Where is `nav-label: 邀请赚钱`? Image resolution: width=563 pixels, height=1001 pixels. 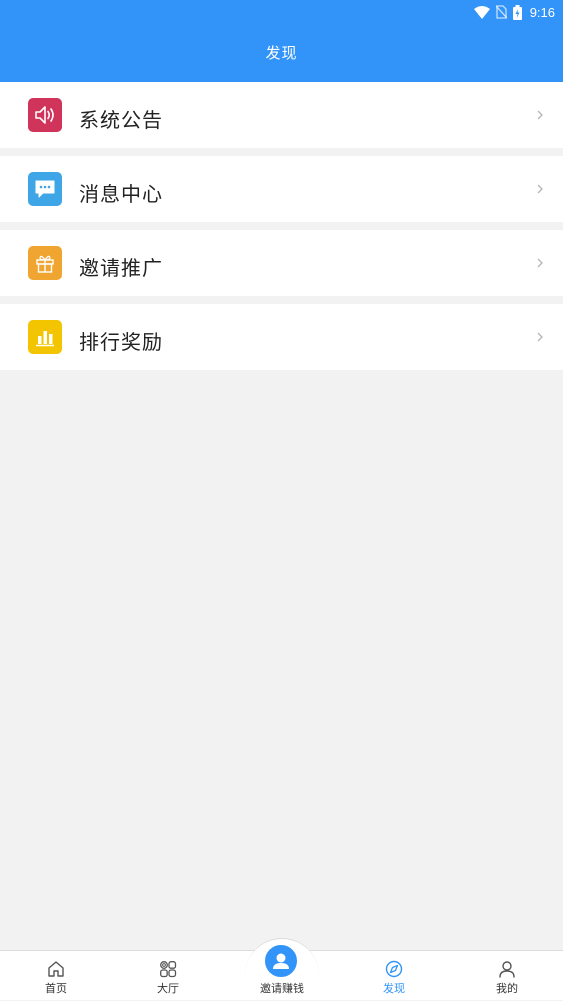
nav-label: 邀请赚钱 is located at coordinates (282, 988).